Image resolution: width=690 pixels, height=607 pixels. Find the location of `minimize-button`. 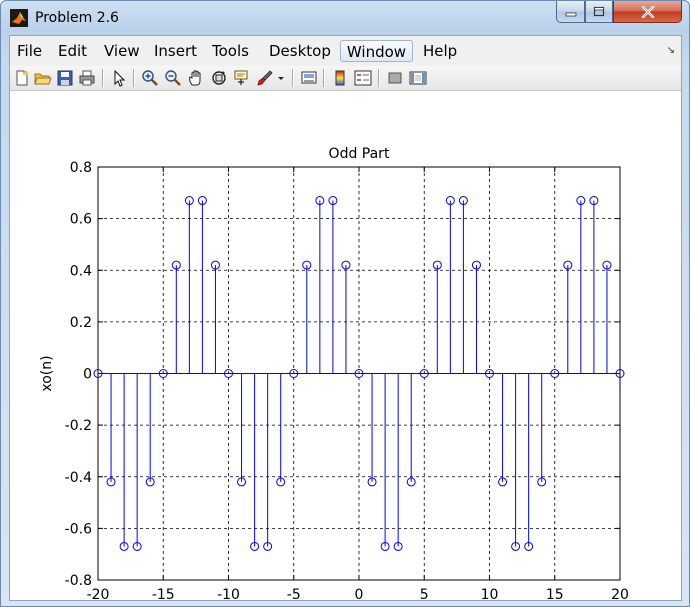

minimize-button is located at coordinates (570, 12).